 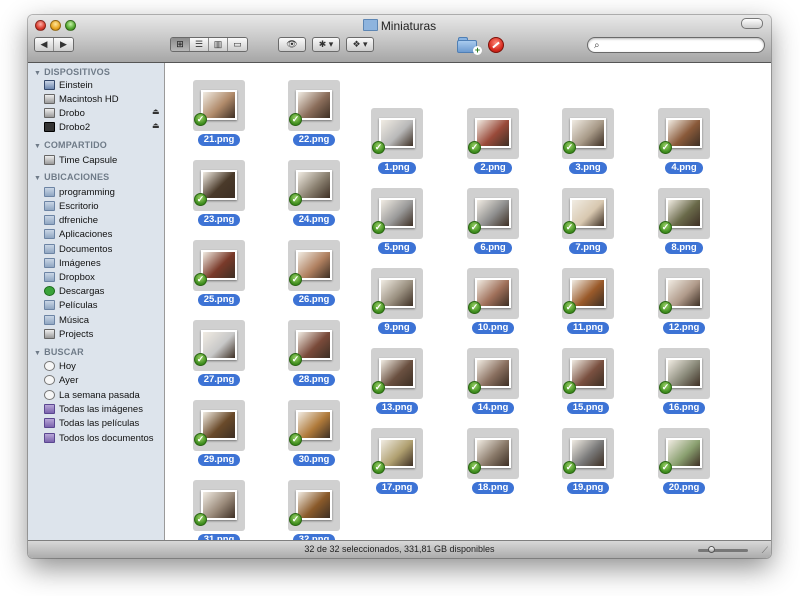 What do you see at coordinates (326, 44) in the screenshot?
I see `action-menu-button: ✱ ▾` at bounding box center [326, 44].